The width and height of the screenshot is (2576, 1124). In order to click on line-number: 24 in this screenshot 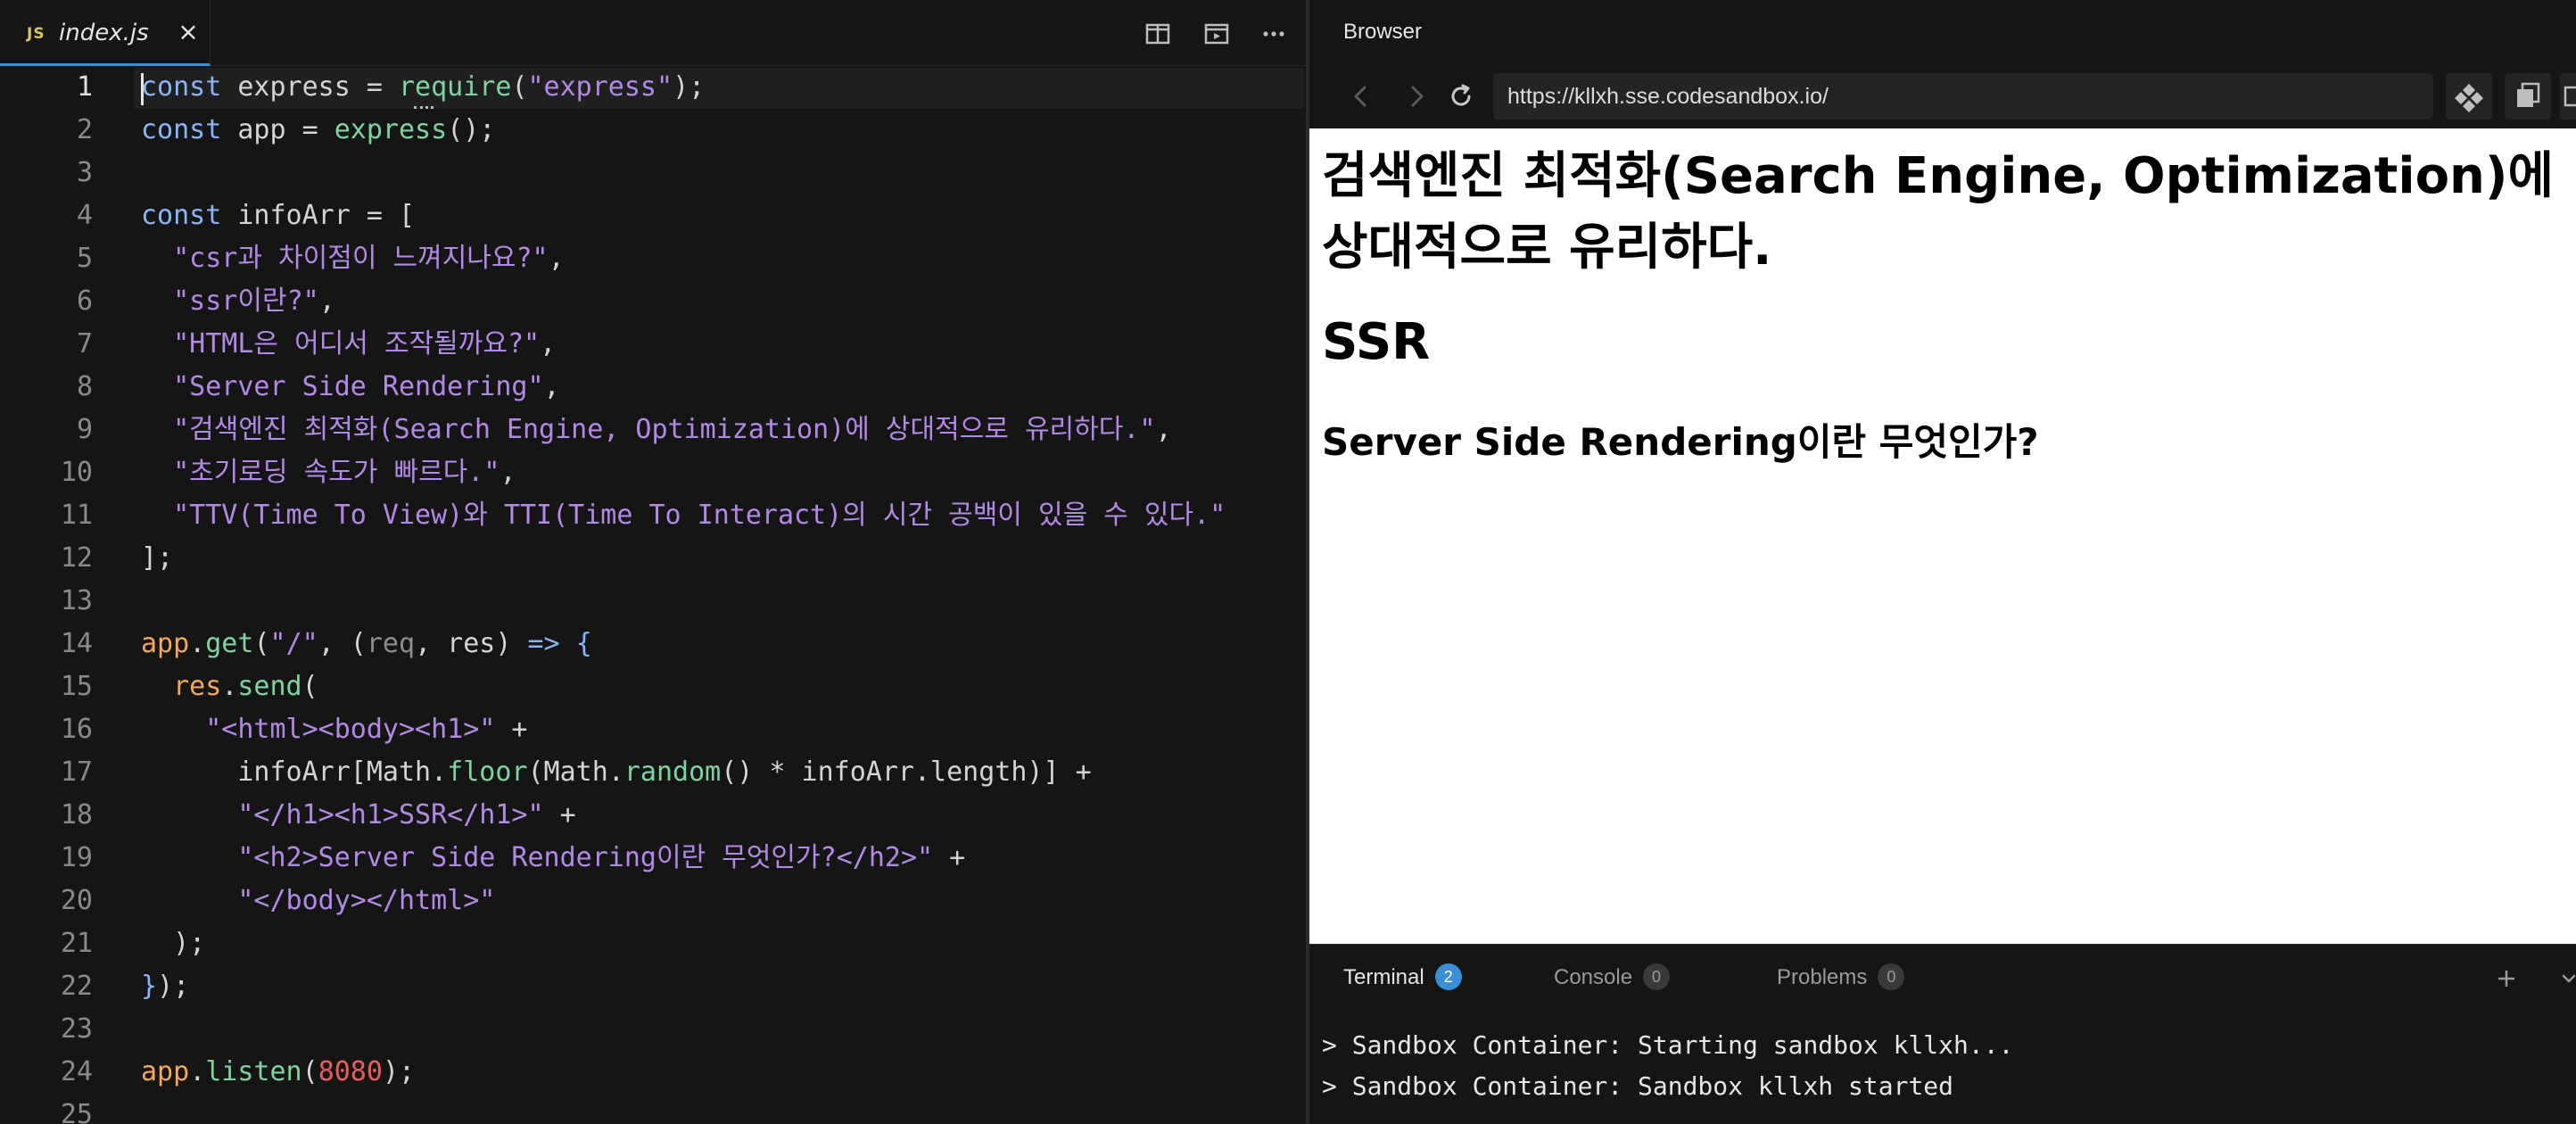, I will do `click(77, 1071)`.